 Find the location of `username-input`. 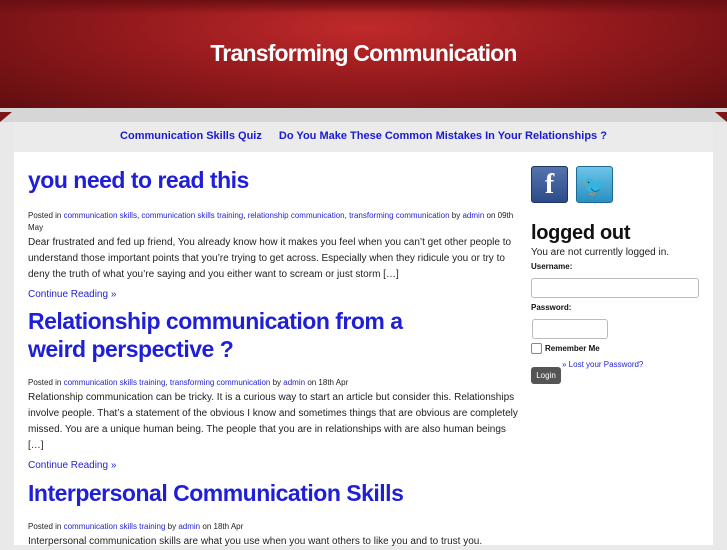

username-input is located at coordinates (615, 288).